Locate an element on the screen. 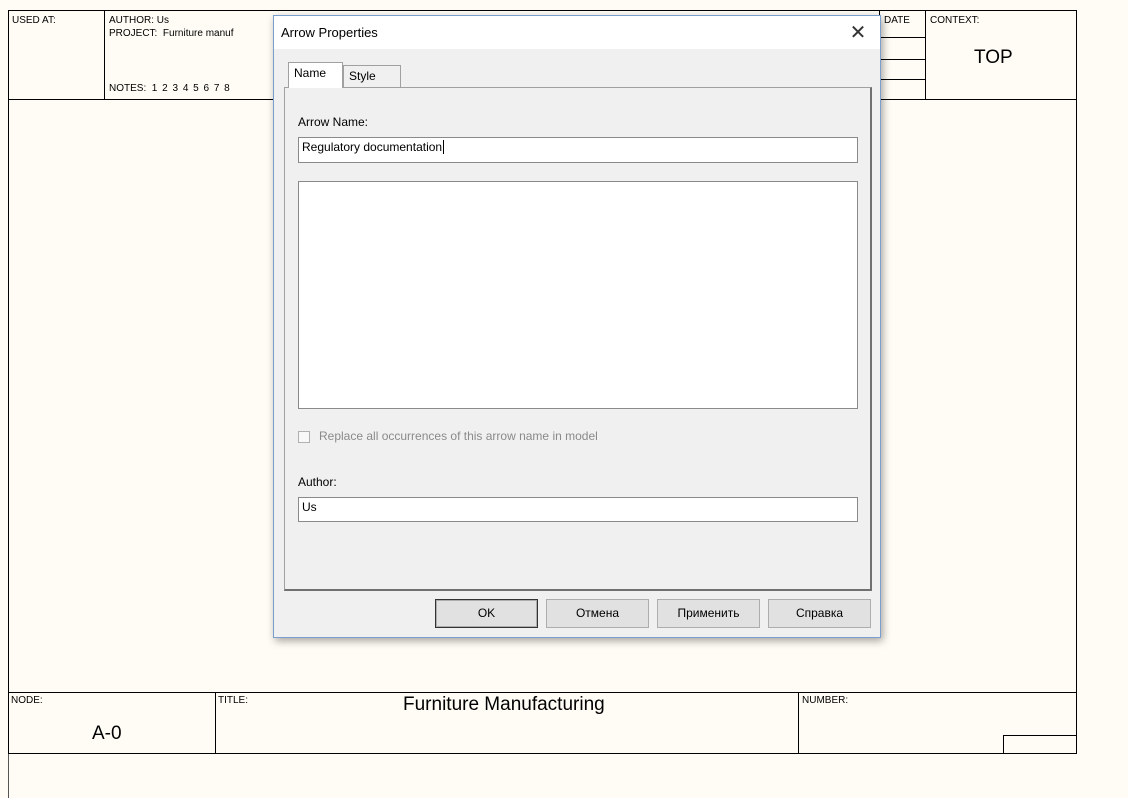 Image resolution: width=1128 pixels, height=798 pixels. replace-all-checkbox is located at coordinates (304, 437).